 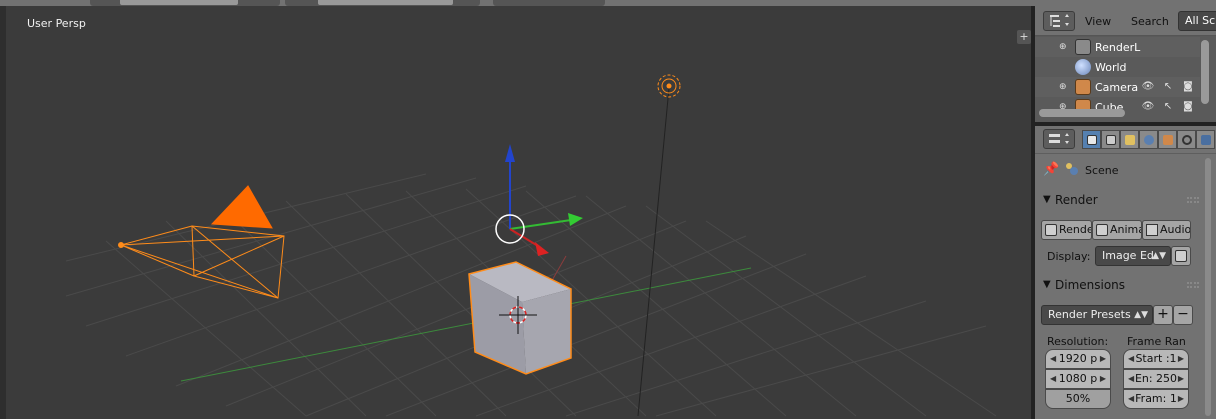 I want to click on display-label: Display:, so click(x=1069, y=256).